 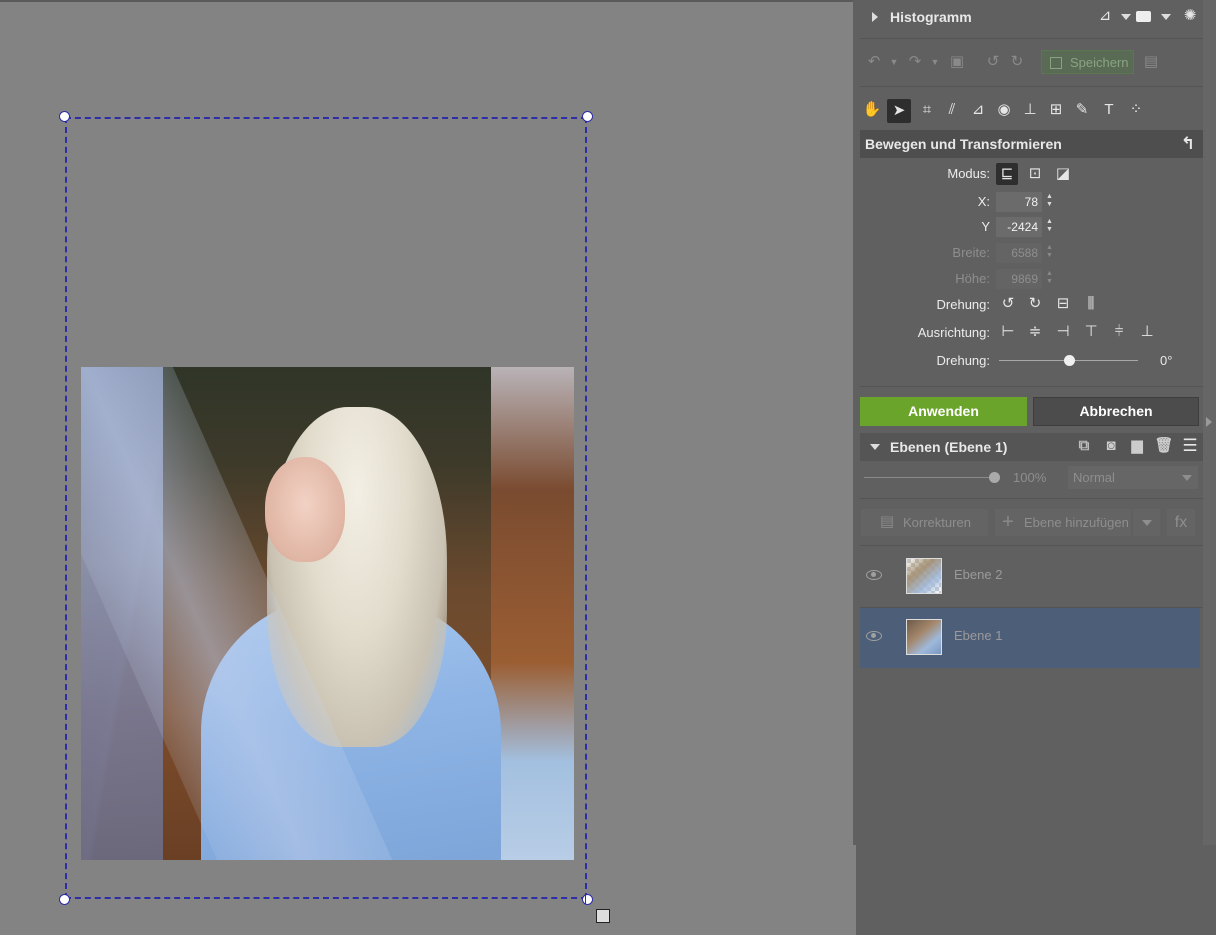 What do you see at coordinates (1190, 446) in the screenshot?
I see `menu-icon: ☰` at bounding box center [1190, 446].